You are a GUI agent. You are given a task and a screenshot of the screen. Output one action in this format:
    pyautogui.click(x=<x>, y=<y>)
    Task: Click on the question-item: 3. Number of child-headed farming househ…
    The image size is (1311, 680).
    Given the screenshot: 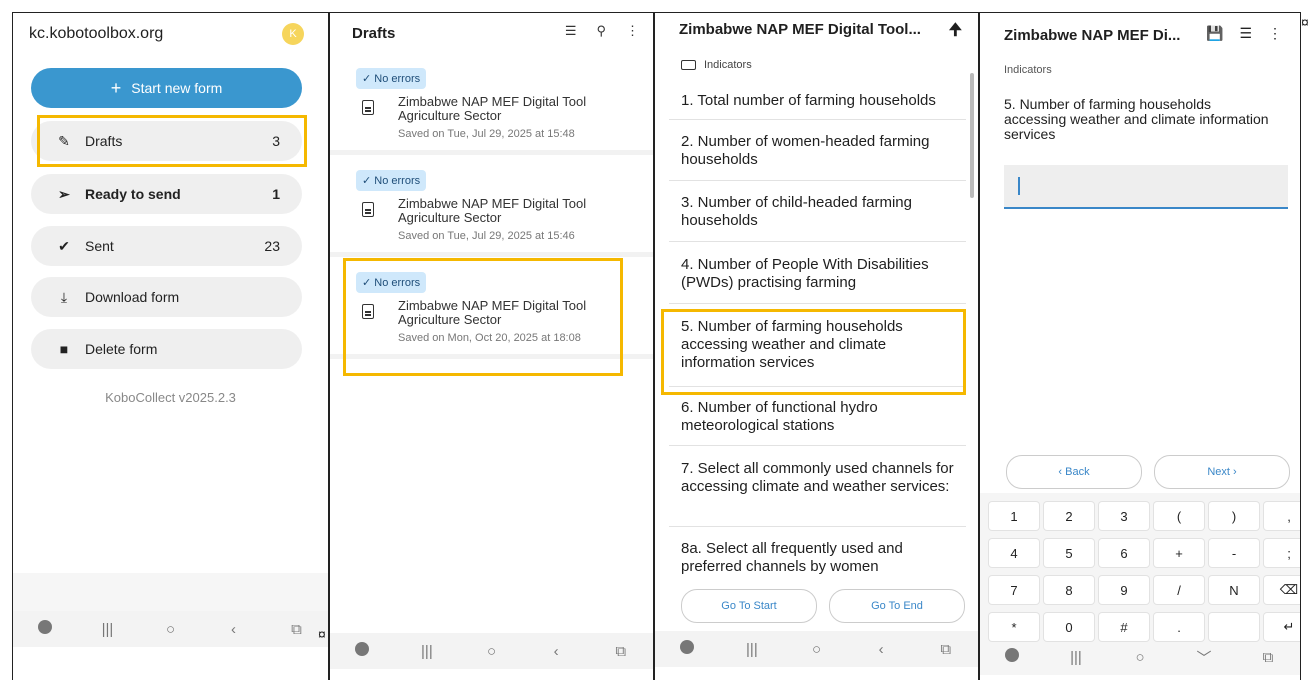 What is the action you would take?
    pyautogui.click(x=821, y=212)
    